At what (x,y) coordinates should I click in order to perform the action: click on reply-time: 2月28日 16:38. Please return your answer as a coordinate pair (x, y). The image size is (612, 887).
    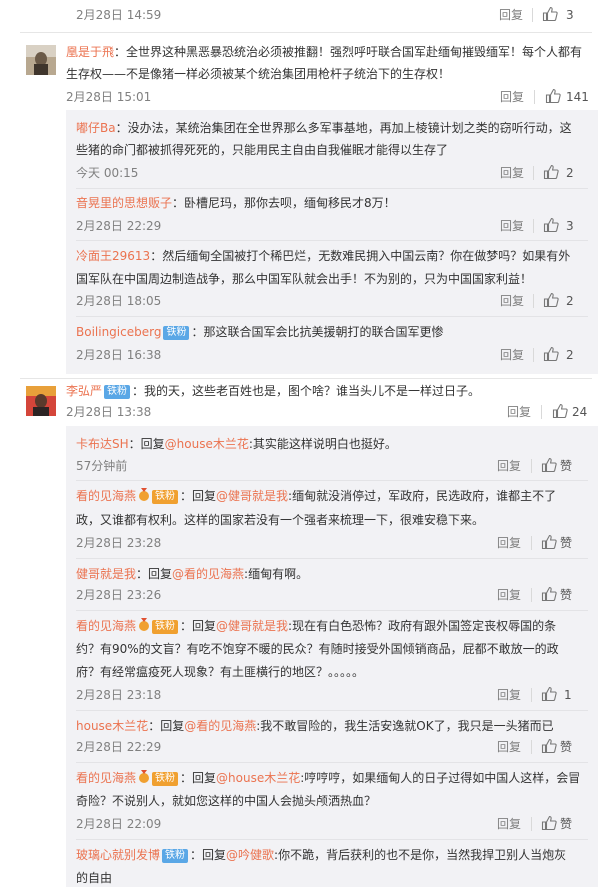
    Looking at the image, I should click on (119, 355).